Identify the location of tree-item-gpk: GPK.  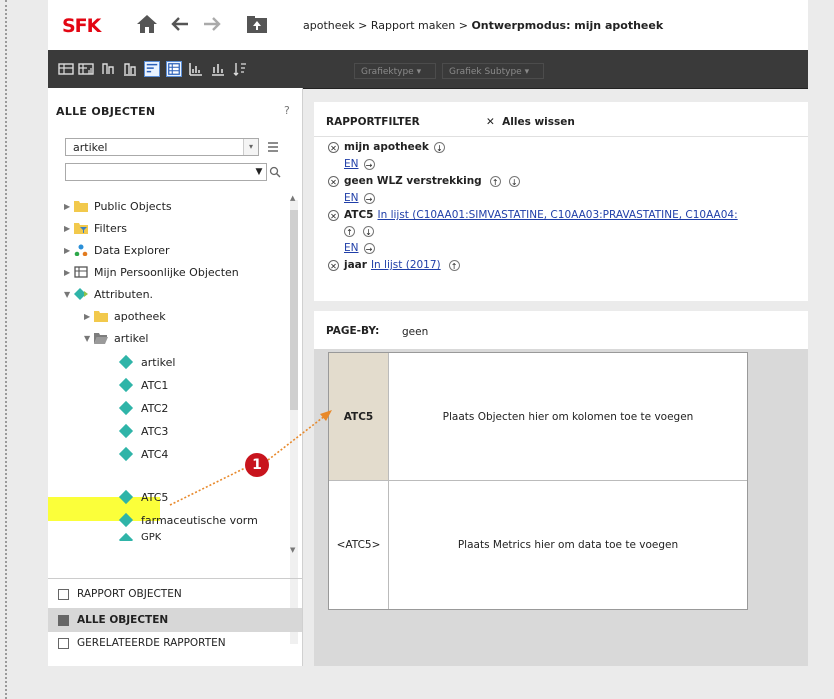
(139, 535).